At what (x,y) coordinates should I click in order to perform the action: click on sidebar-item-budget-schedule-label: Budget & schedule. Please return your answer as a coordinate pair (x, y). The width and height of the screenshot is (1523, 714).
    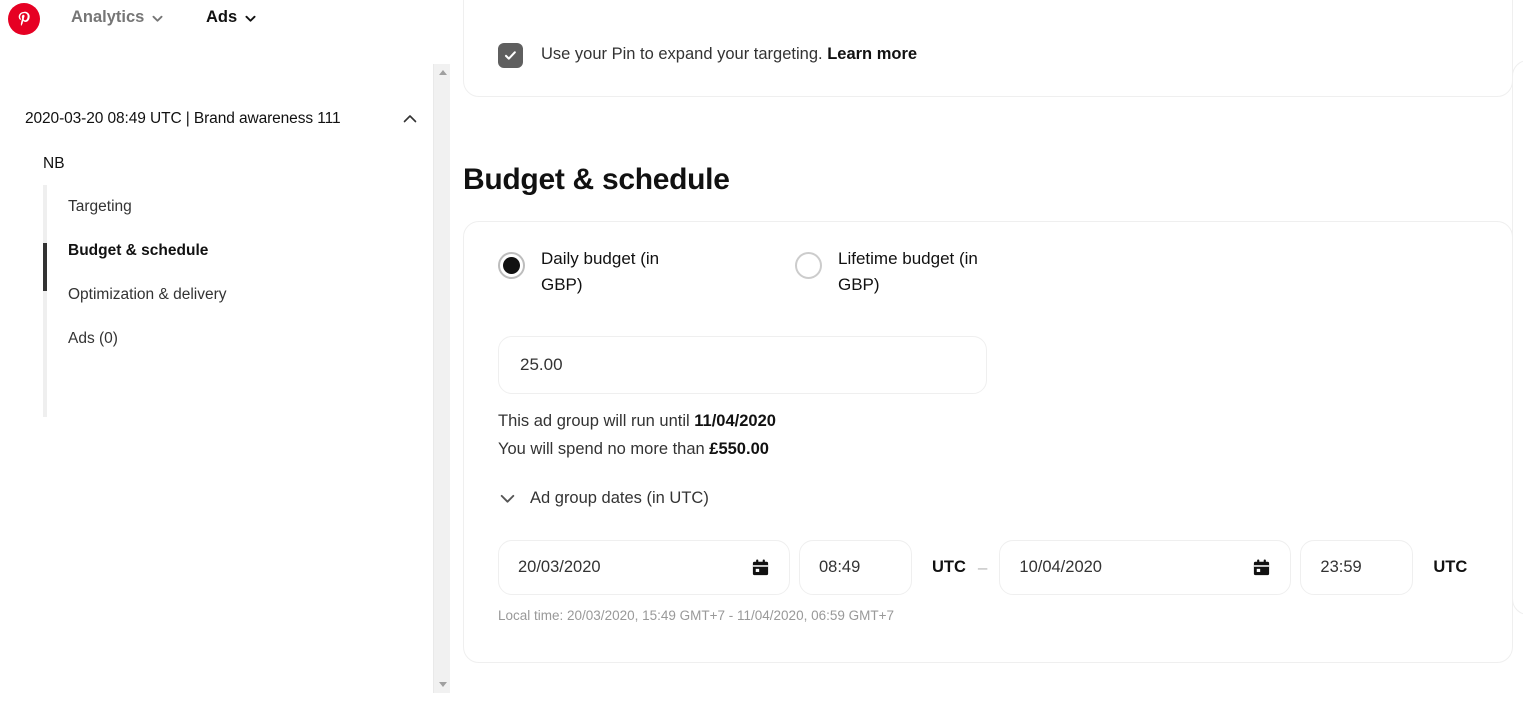
    Looking at the image, I should click on (138, 250).